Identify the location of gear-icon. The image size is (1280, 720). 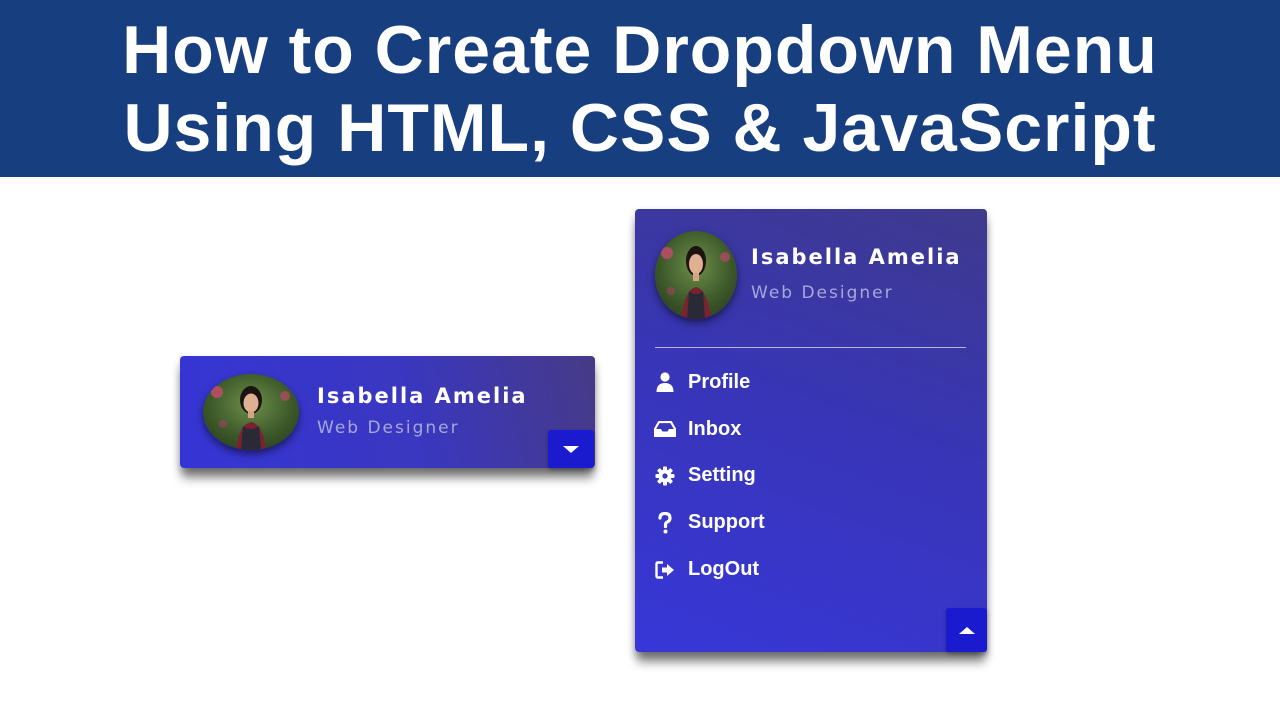
(665, 476).